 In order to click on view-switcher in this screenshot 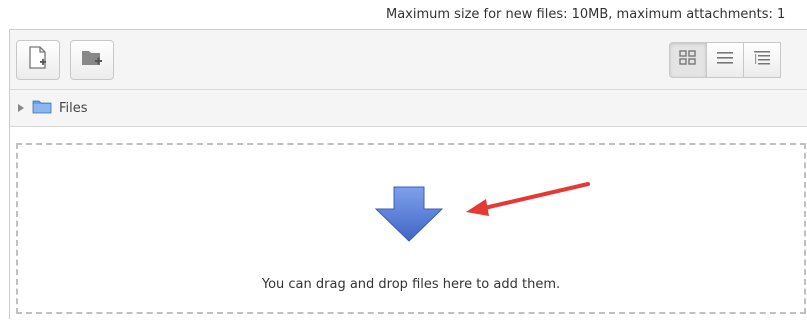, I will do `click(725, 60)`.